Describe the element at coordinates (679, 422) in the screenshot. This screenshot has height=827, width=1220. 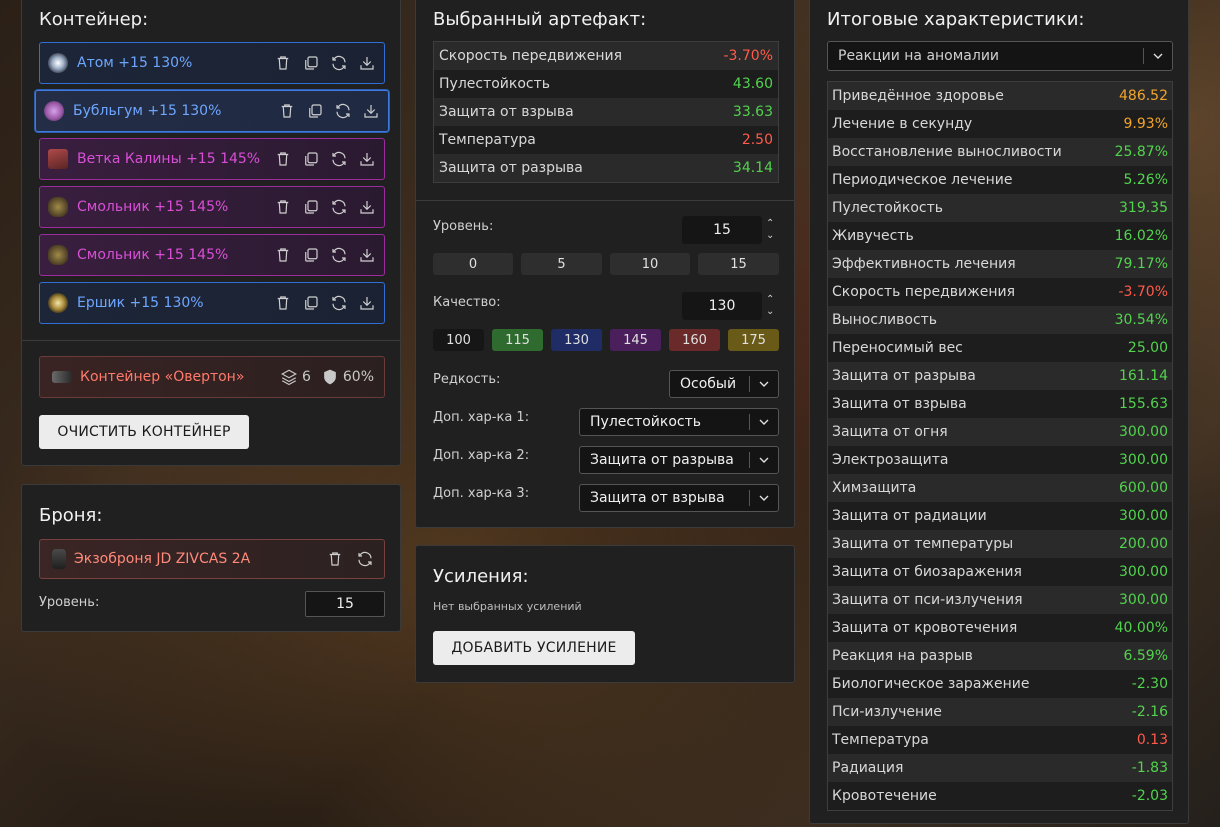
I see `extra1-select: Пулестойкость` at that location.